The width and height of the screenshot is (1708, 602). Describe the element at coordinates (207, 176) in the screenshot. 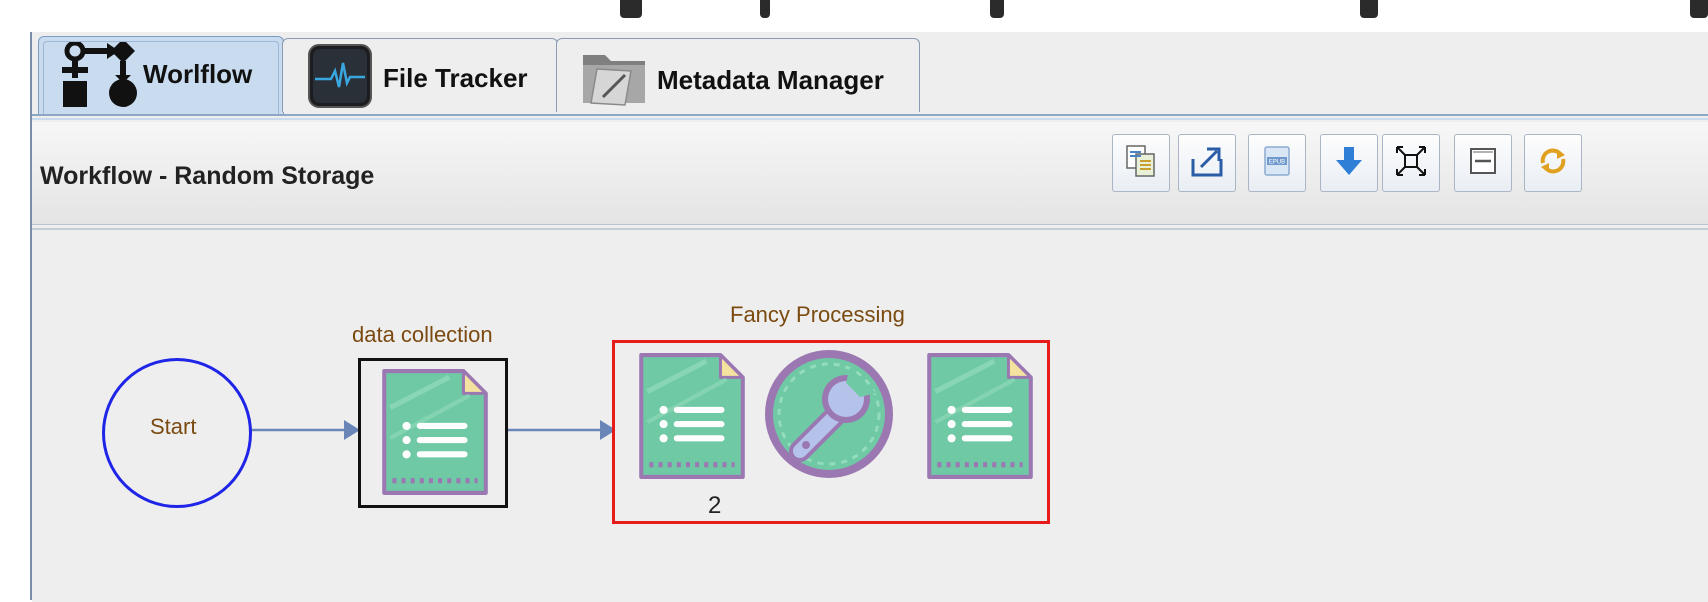

I see `panel-title: Workflow - Random Storage` at that location.